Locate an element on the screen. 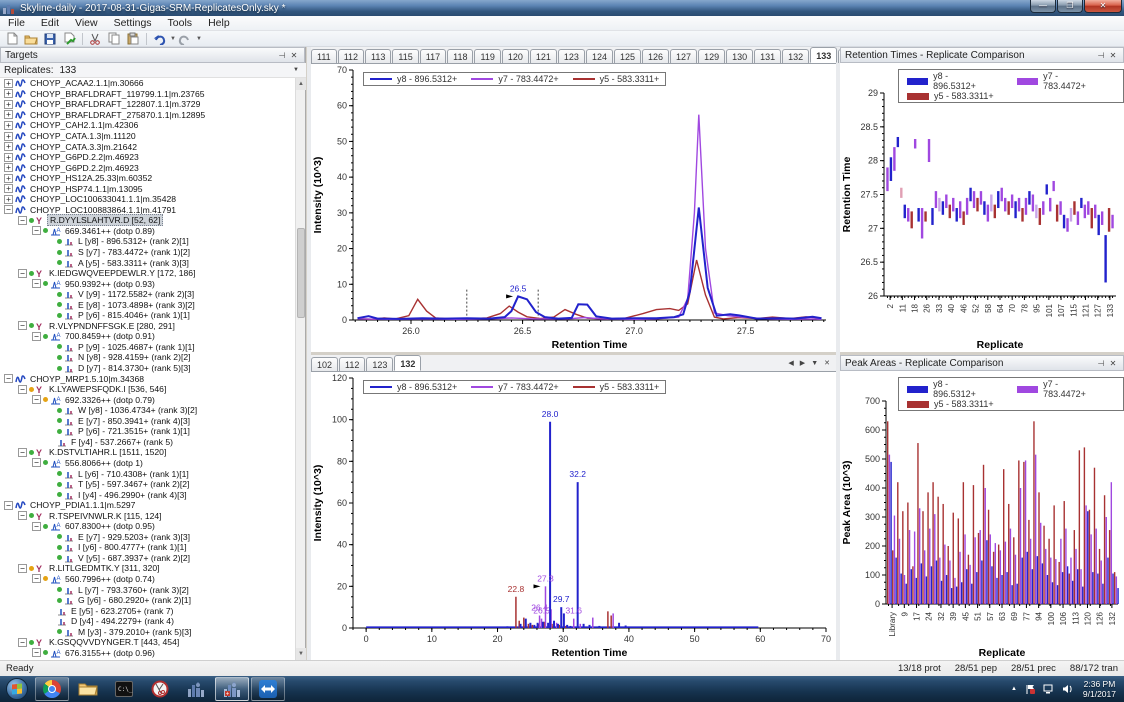 The image size is (1124, 702). tree-item: − Y R.LITLGEDMTK.Y [311, 320] is located at coordinates (148, 568).